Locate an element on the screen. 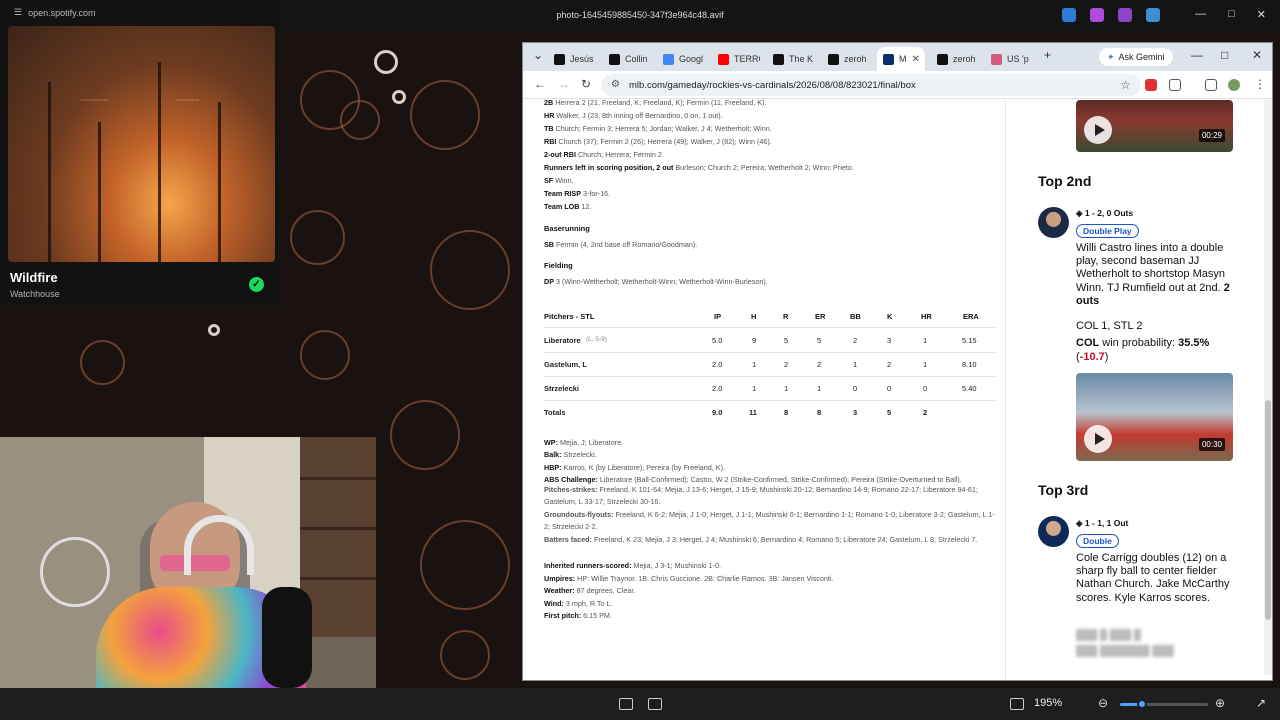 The image size is (1280, 720). tab-9: US 'p is located at coordinates (1012, 59).